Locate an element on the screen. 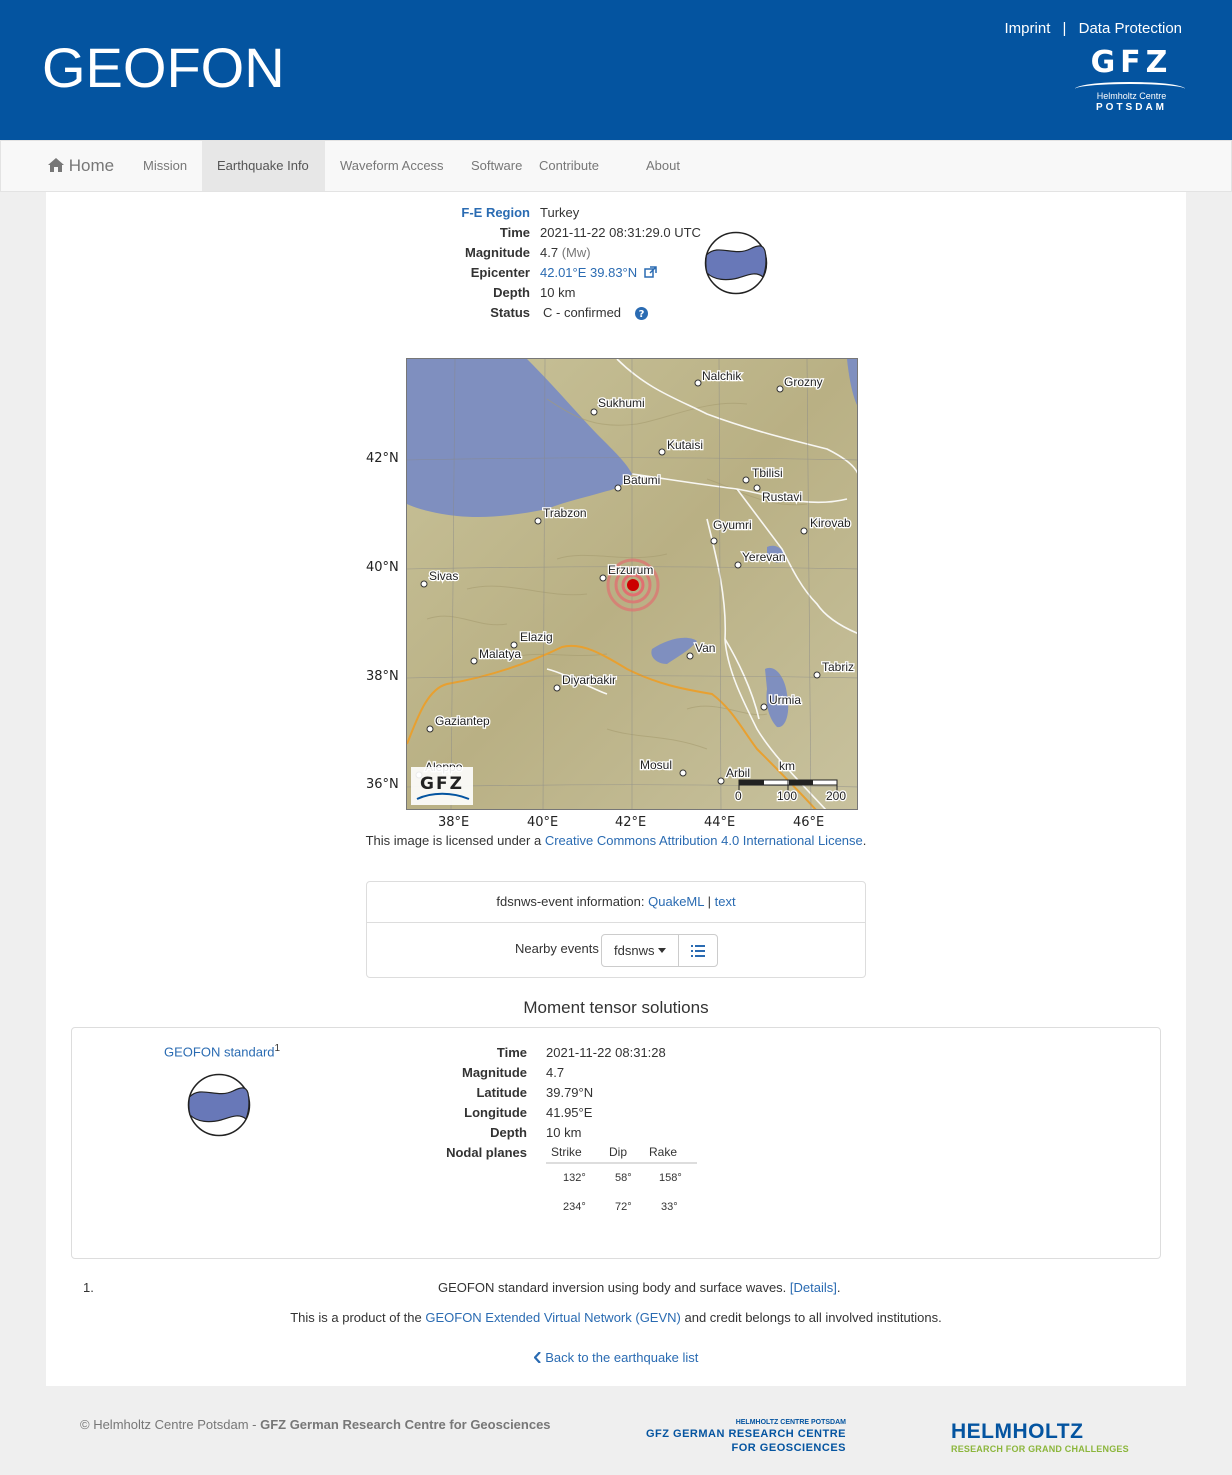 The height and width of the screenshot is (1475, 1232). epicenter-marker is located at coordinates (633, 585).